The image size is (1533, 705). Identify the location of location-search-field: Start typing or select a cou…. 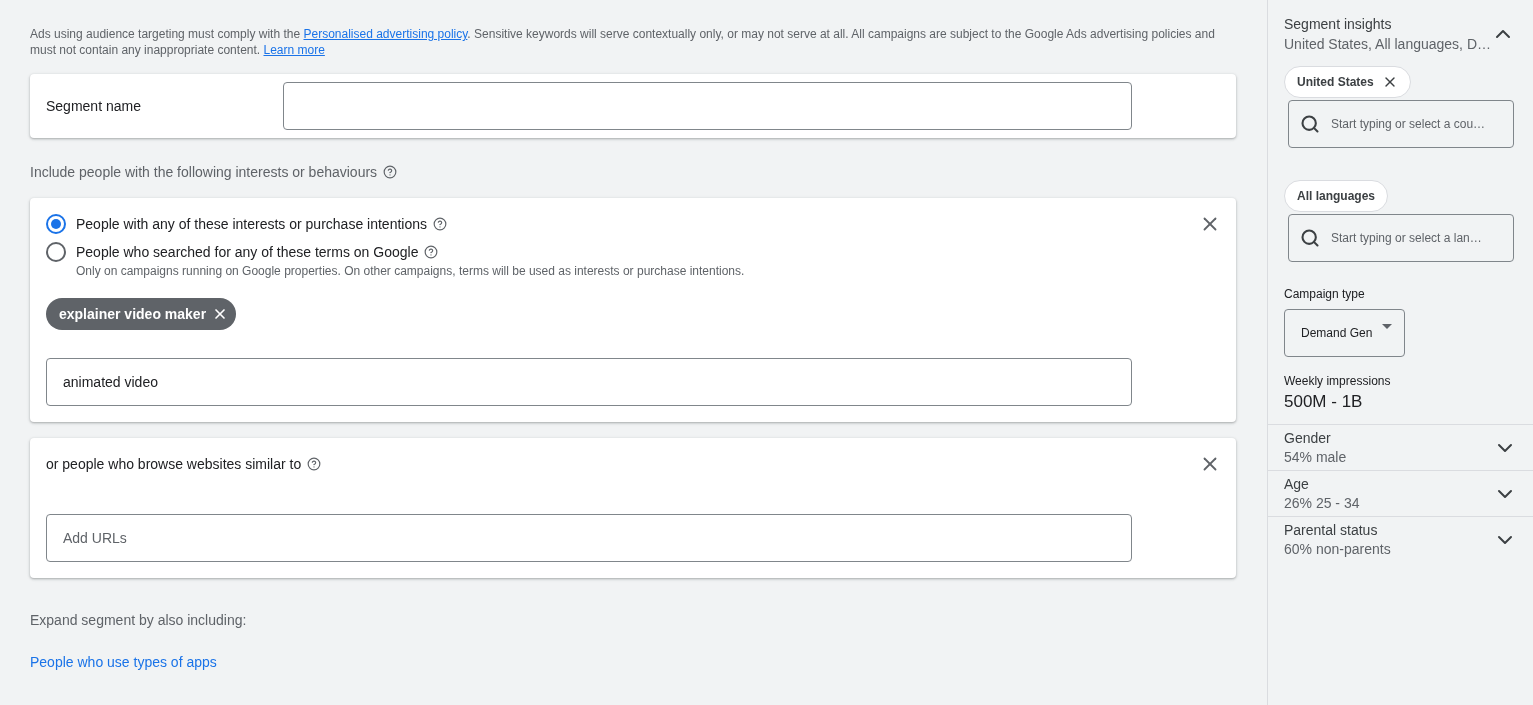
(1401, 124).